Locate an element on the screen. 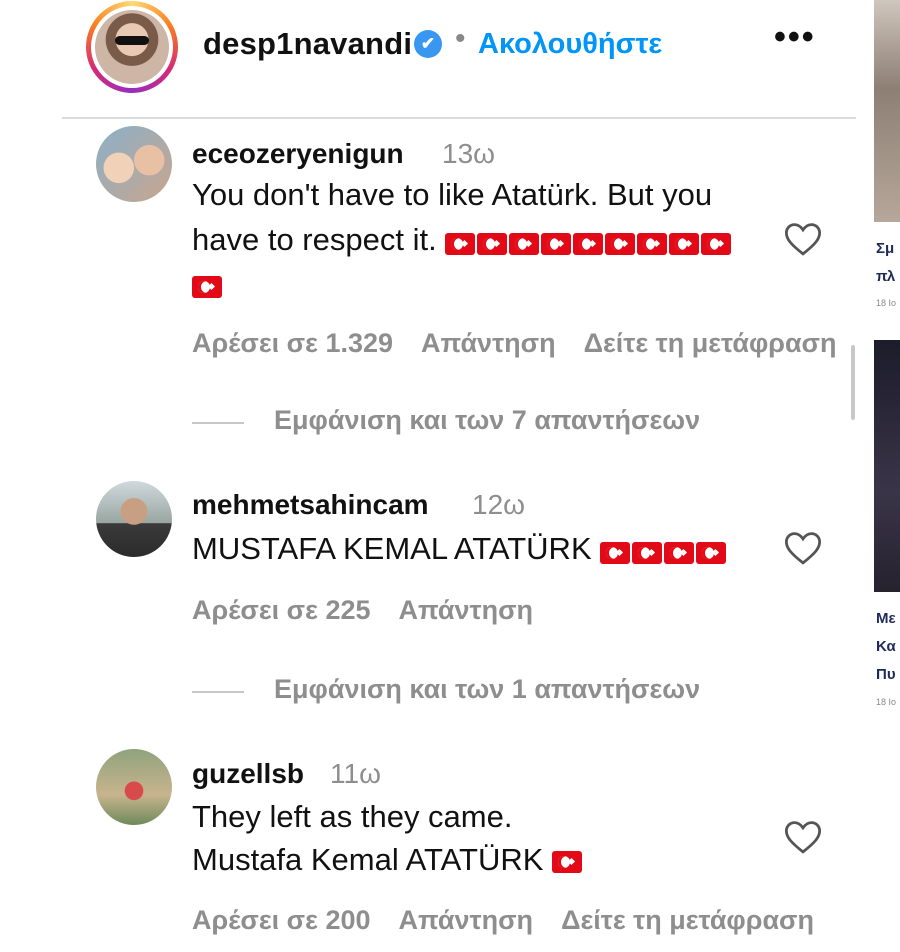 The image size is (900, 952). comment-text-line: You don't have to like Atatürk. But you is located at coordinates (452, 194).